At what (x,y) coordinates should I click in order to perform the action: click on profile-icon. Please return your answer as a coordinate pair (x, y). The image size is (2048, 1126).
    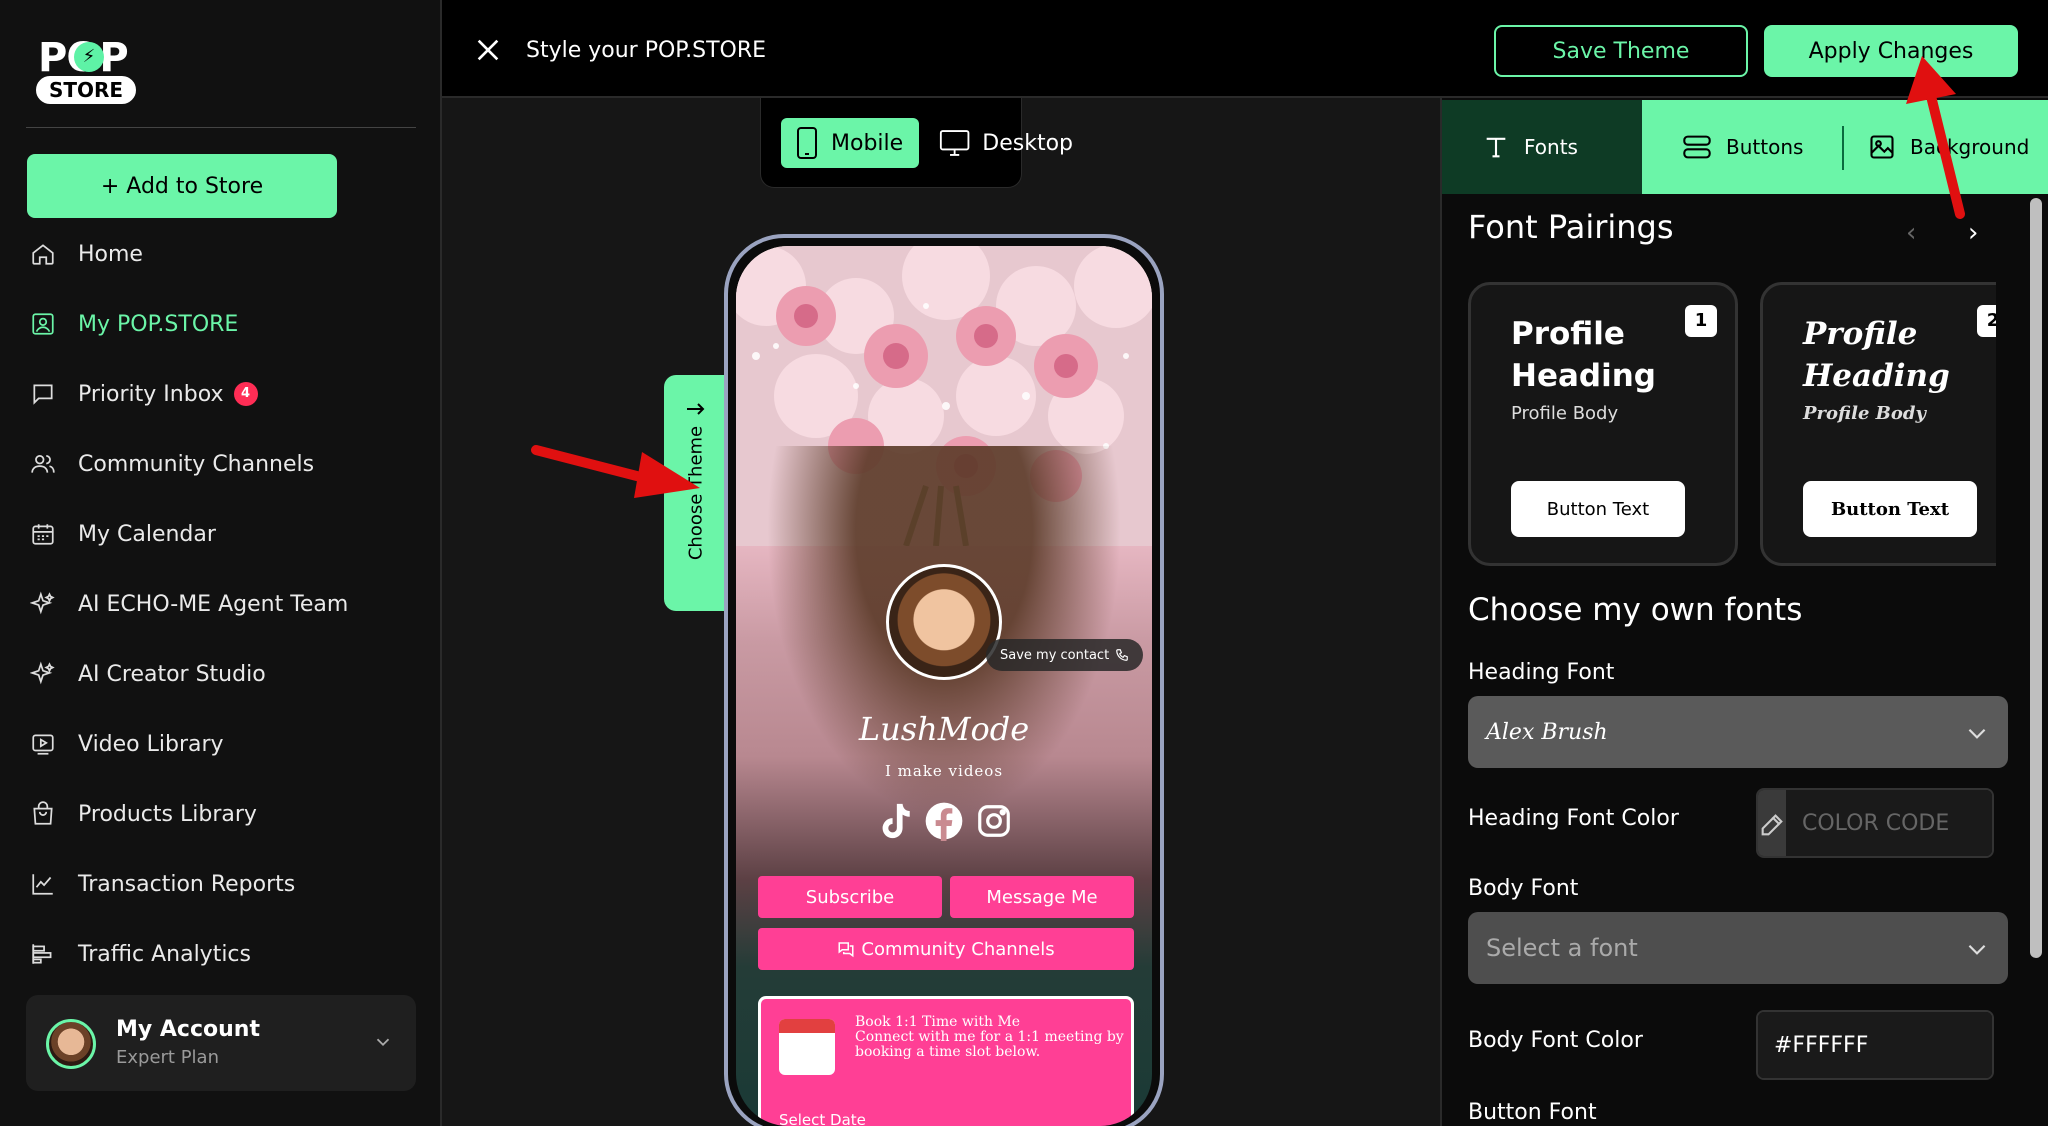
    Looking at the image, I should click on (43, 324).